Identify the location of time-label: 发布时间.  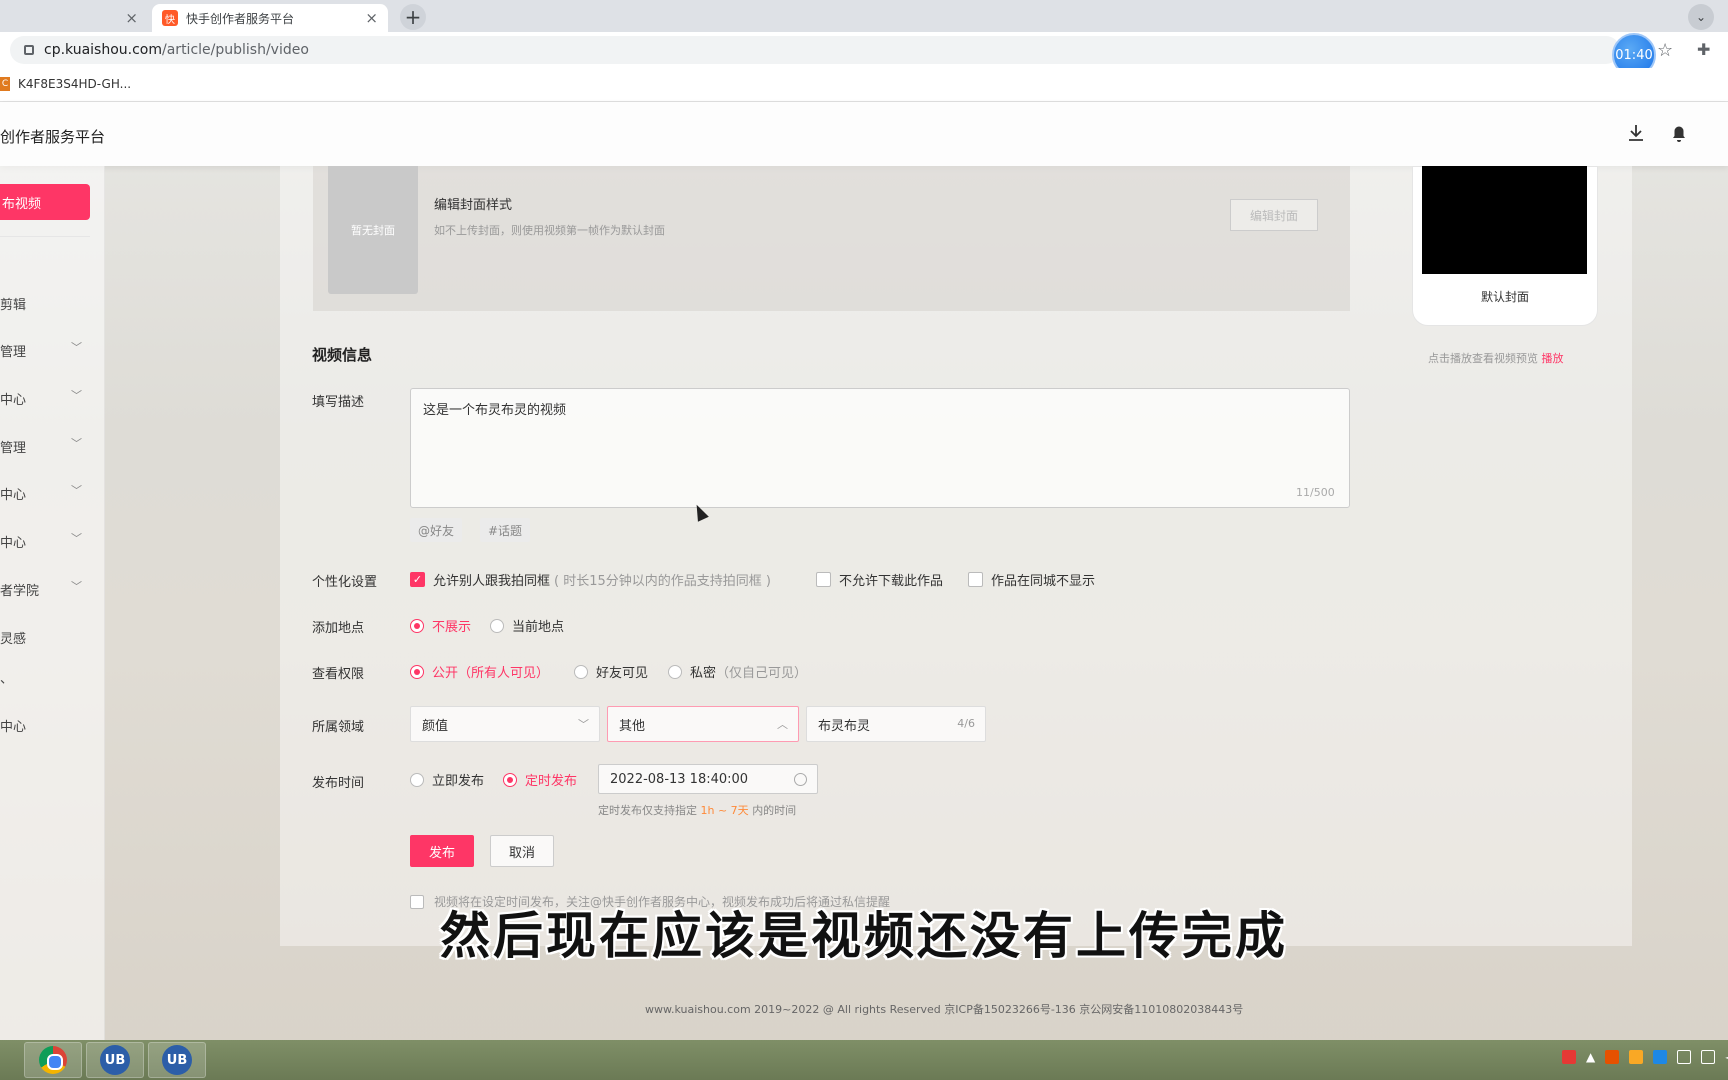
(338, 783).